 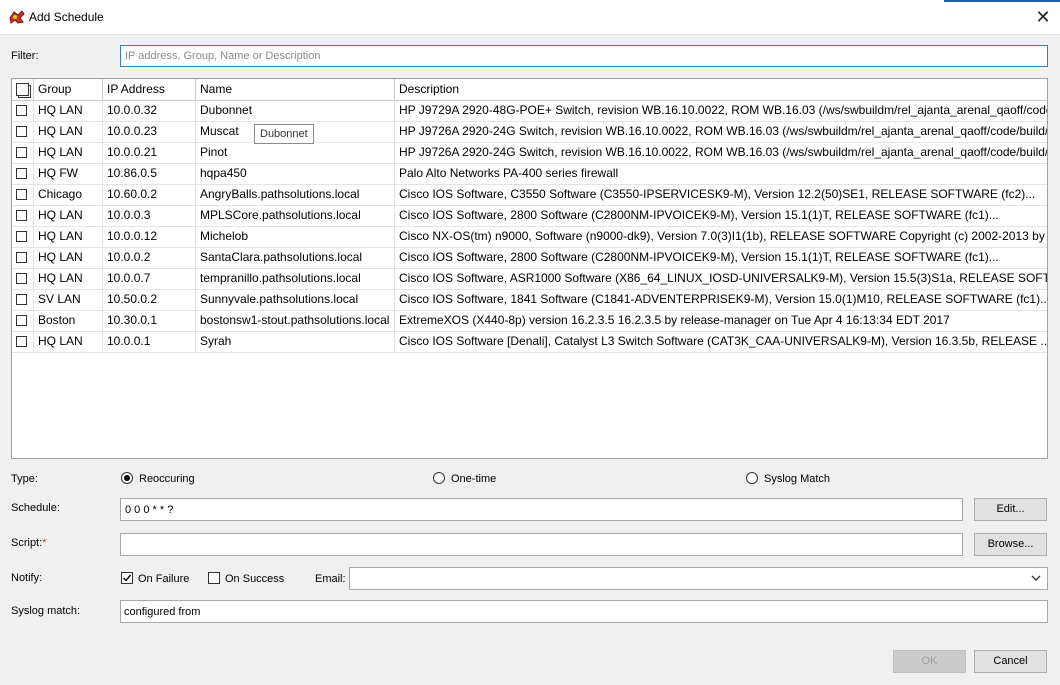 What do you see at coordinates (24, 479) in the screenshot?
I see `type-label: Type:` at bounding box center [24, 479].